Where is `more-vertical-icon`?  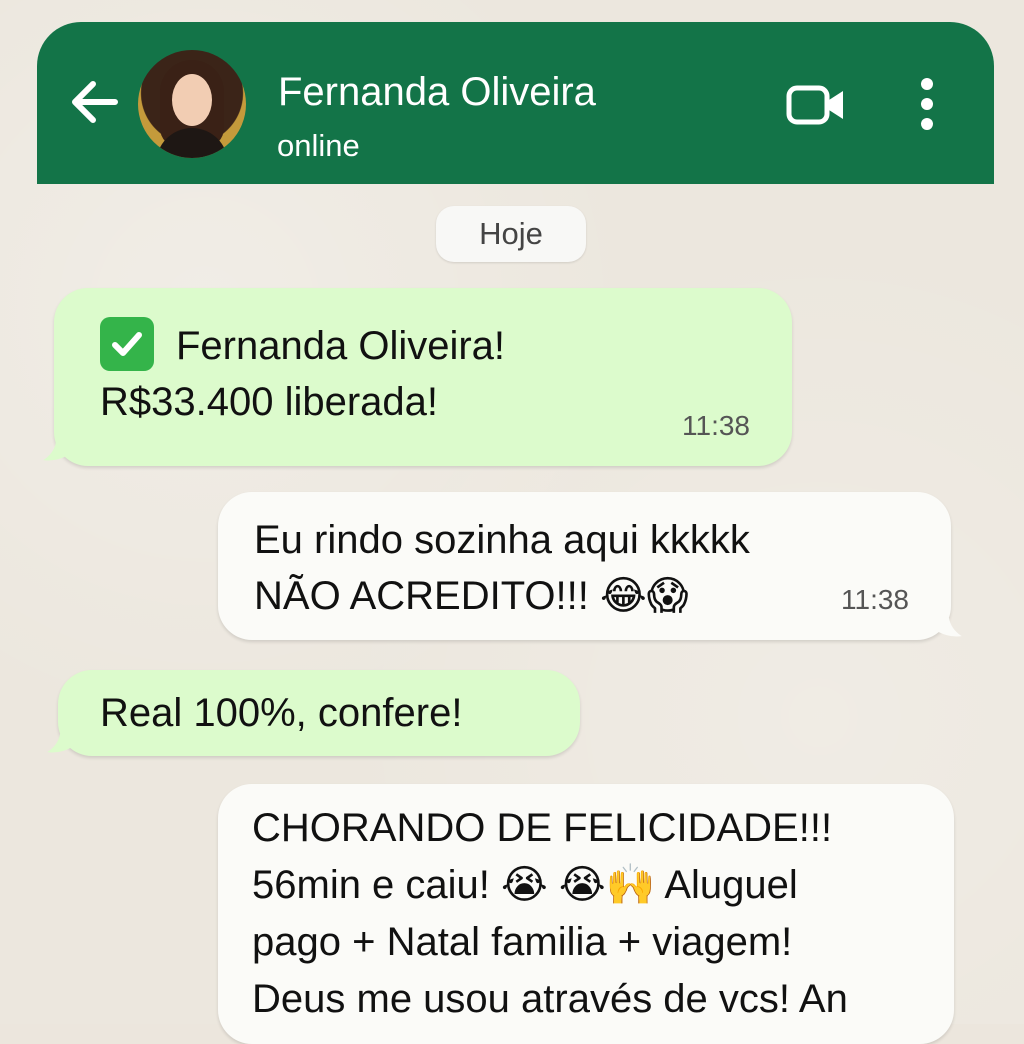 more-vertical-icon is located at coordinates (927, 104).